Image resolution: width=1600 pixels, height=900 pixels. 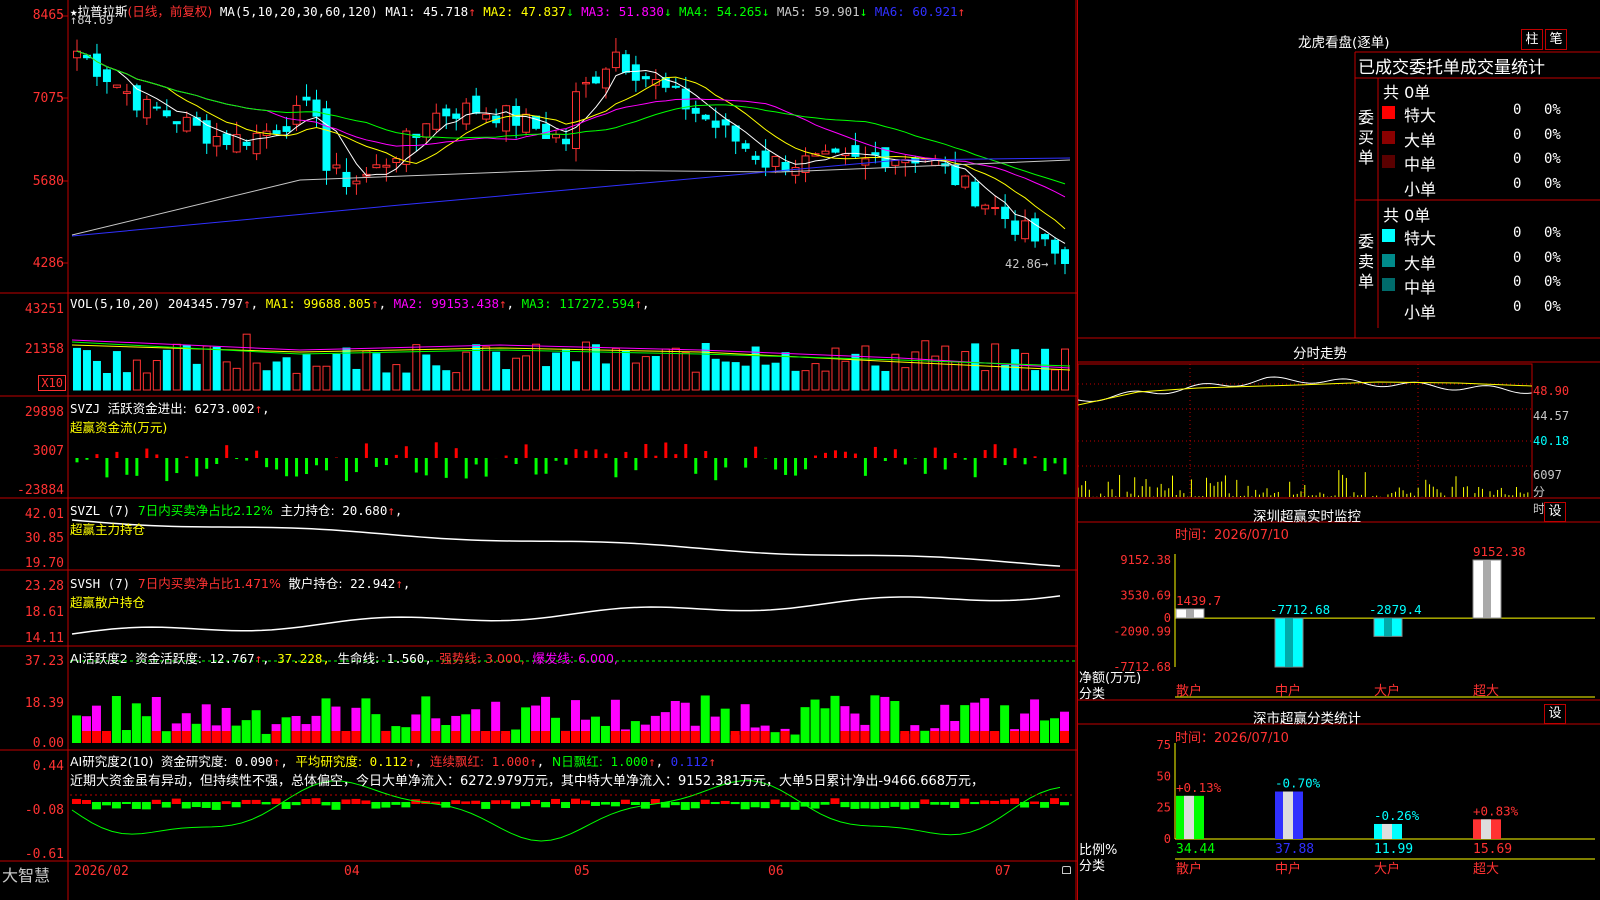 What do you see at coordinates (1551, 441) in the screenshot?
I see `intraday-tick: 40.18` at bounding box center [1551, 441].